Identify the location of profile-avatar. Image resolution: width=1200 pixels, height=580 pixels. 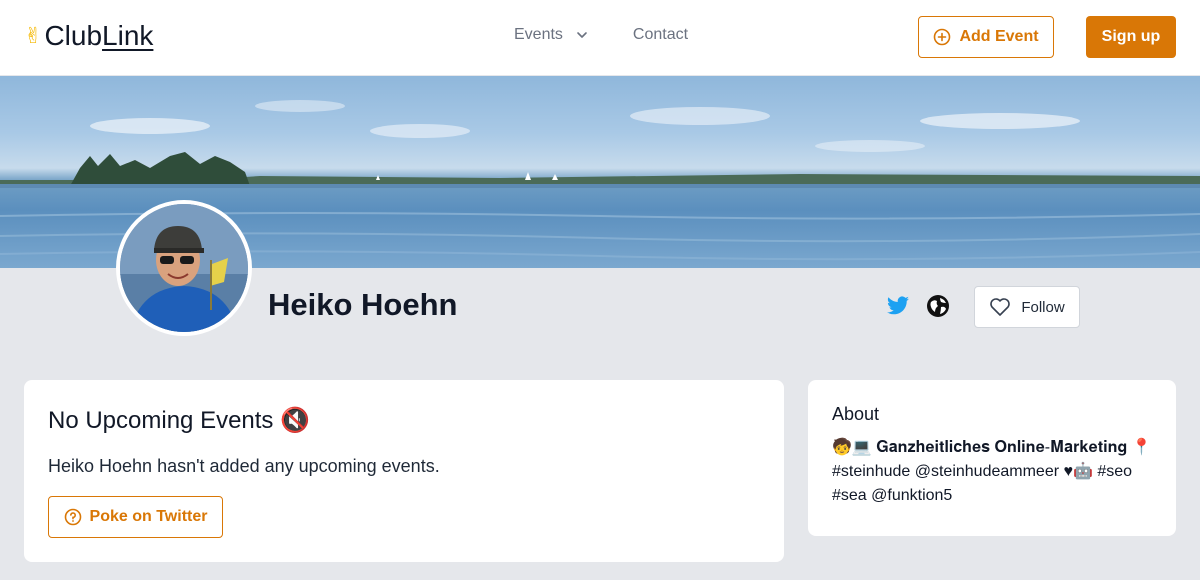
(184, 268).